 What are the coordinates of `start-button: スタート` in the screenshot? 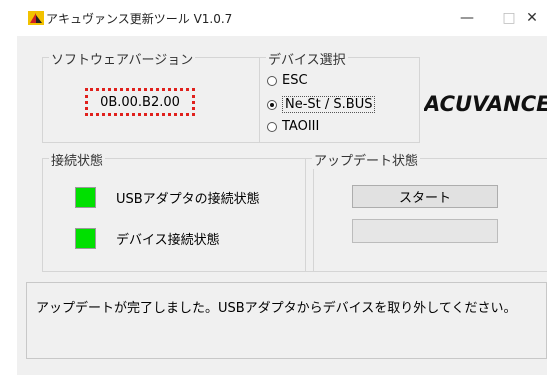 It's located at (425, 196).